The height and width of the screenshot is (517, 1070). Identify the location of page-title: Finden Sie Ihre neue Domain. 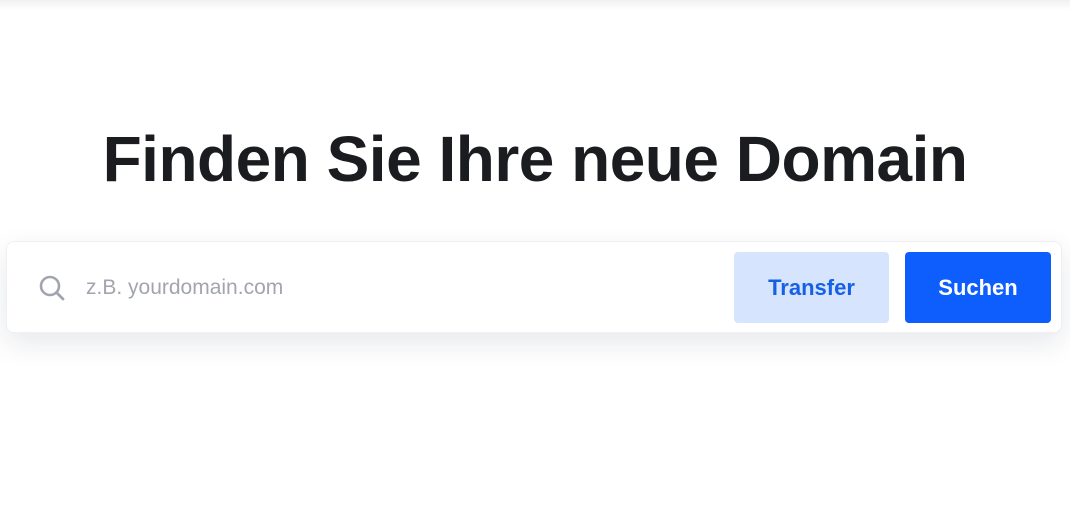
(535, 159).